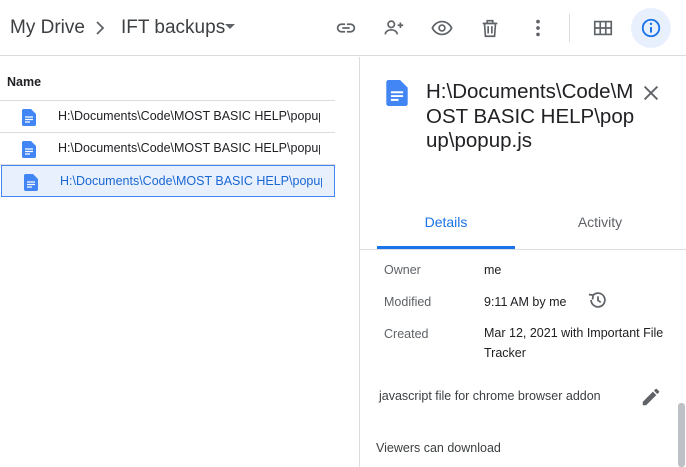 The image size is (686, 467). I want to click on details-scrollbar, so click(681, 435).